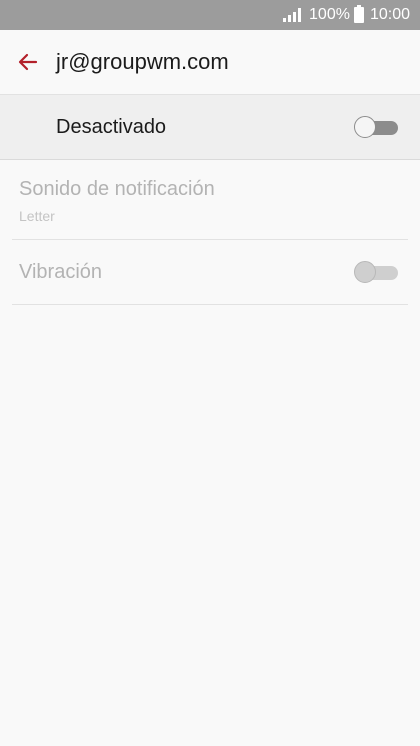 This screenshot has height=746, width=420. Describe the element at coordinates (28, 62) in the screenshot. I see `arrow-left-icon` at that location.